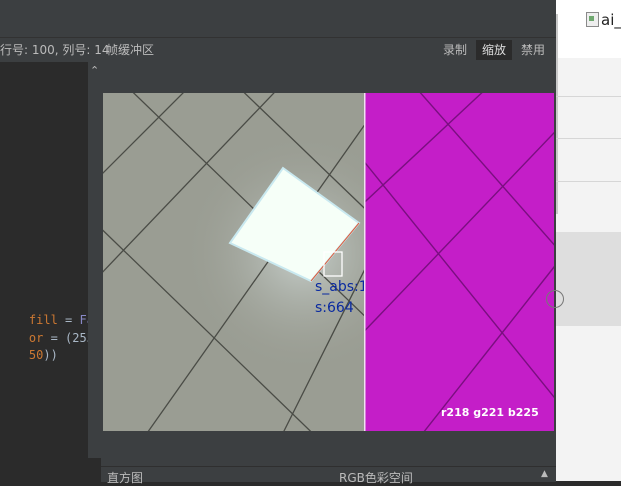 The width and height of the screenshot is (621, 486). Describe the element at coordinates (94, 271) in the screenshot. I see `editor-scrollbar: ⌃` at that location.